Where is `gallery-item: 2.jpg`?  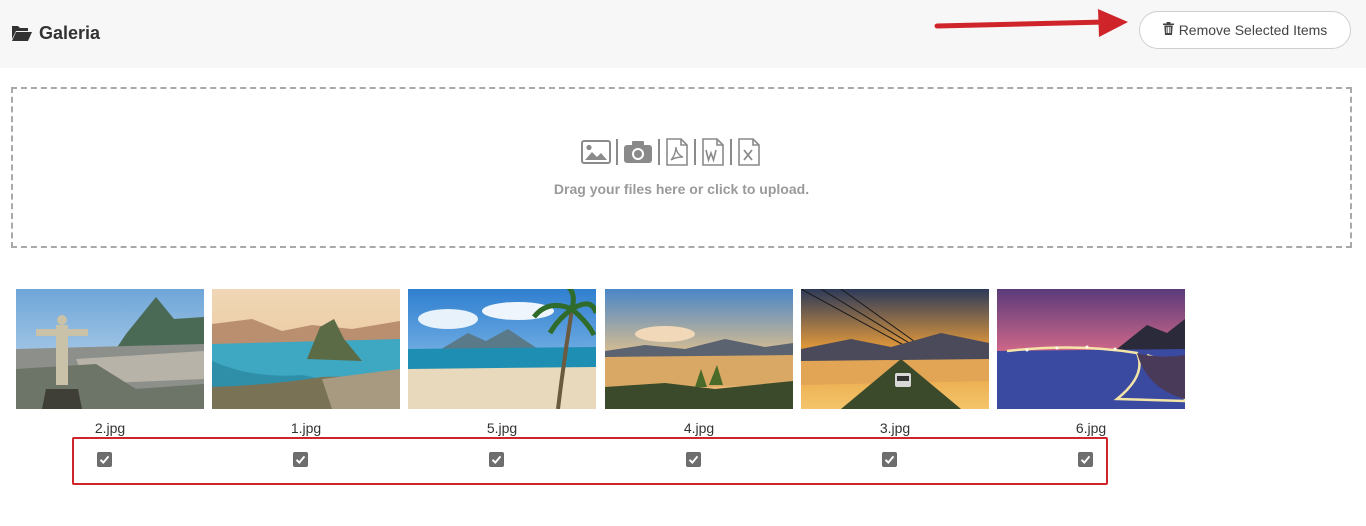 gallery-item: 2.jpg is located at coordinates (110, 379).